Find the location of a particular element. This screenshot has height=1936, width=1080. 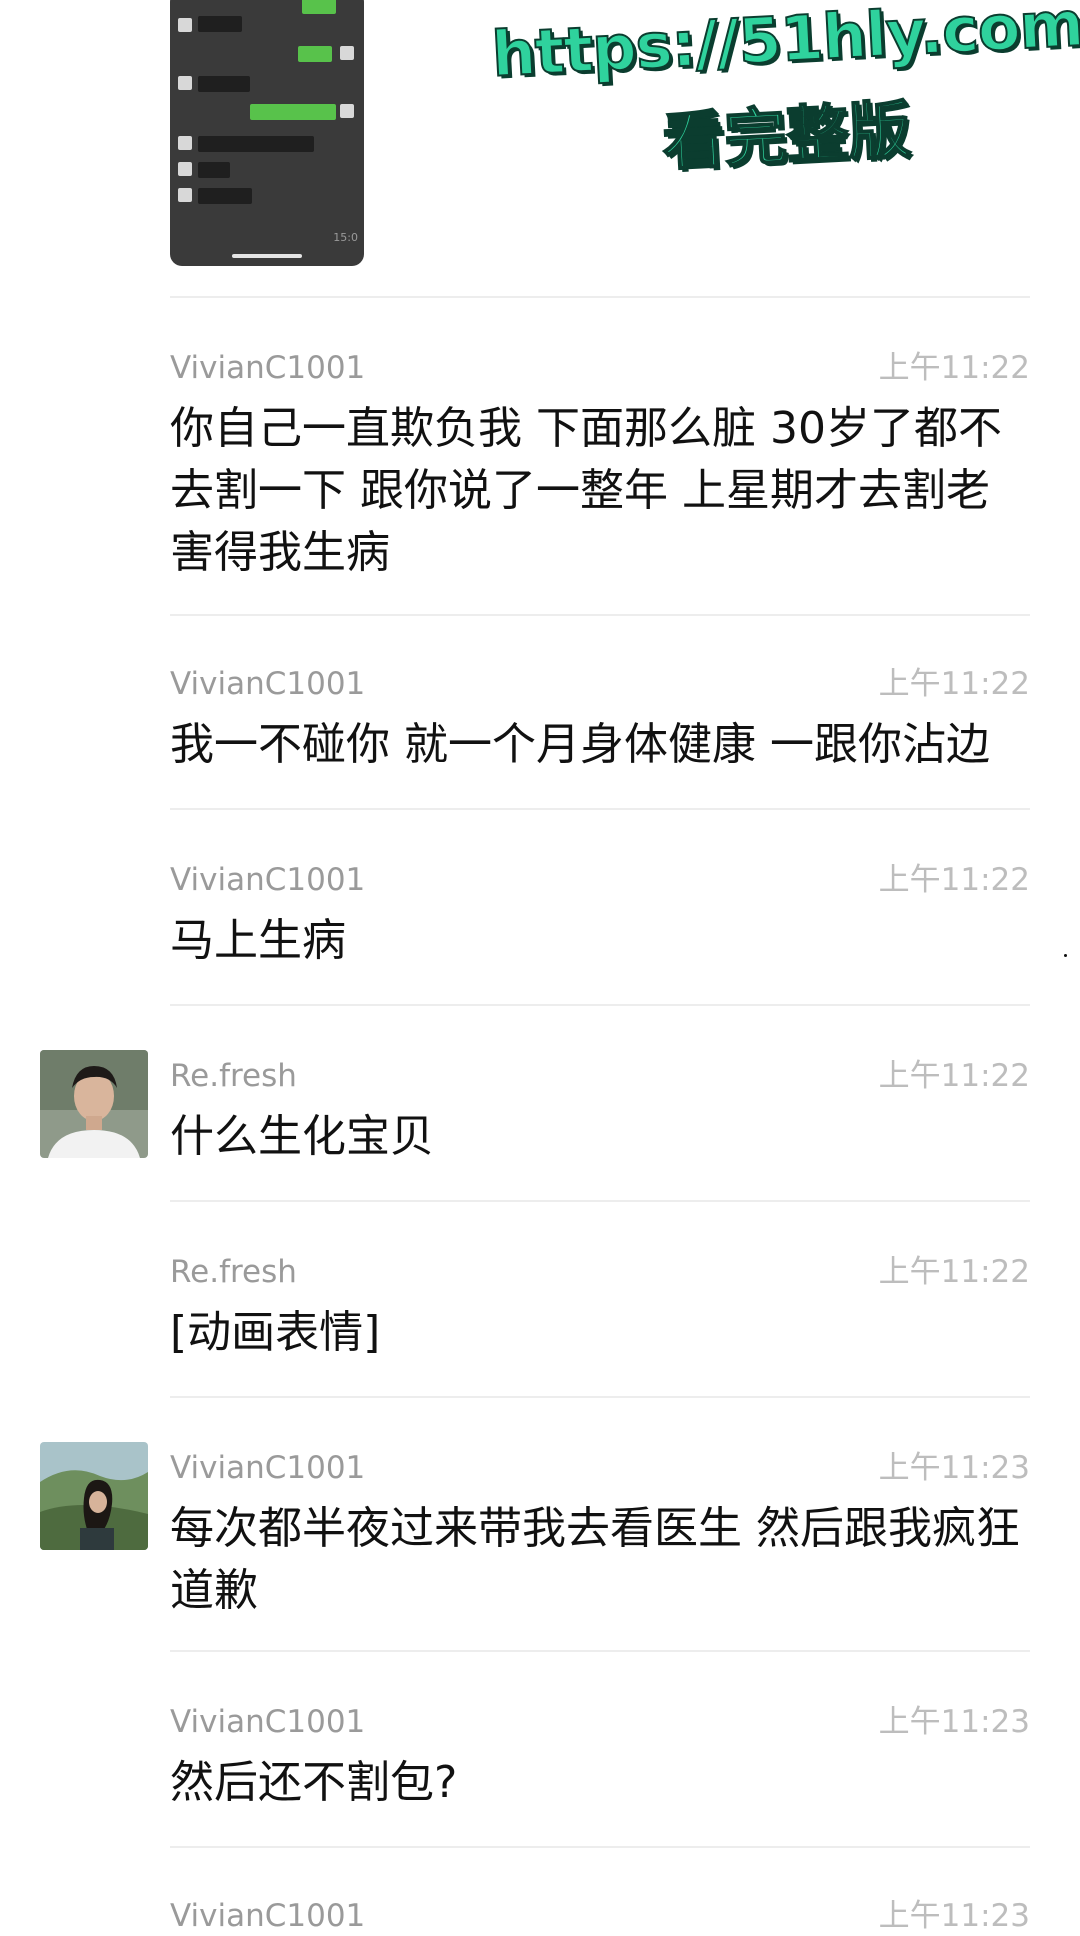

thumb-home-indicator is located at coordinates (267, 256).